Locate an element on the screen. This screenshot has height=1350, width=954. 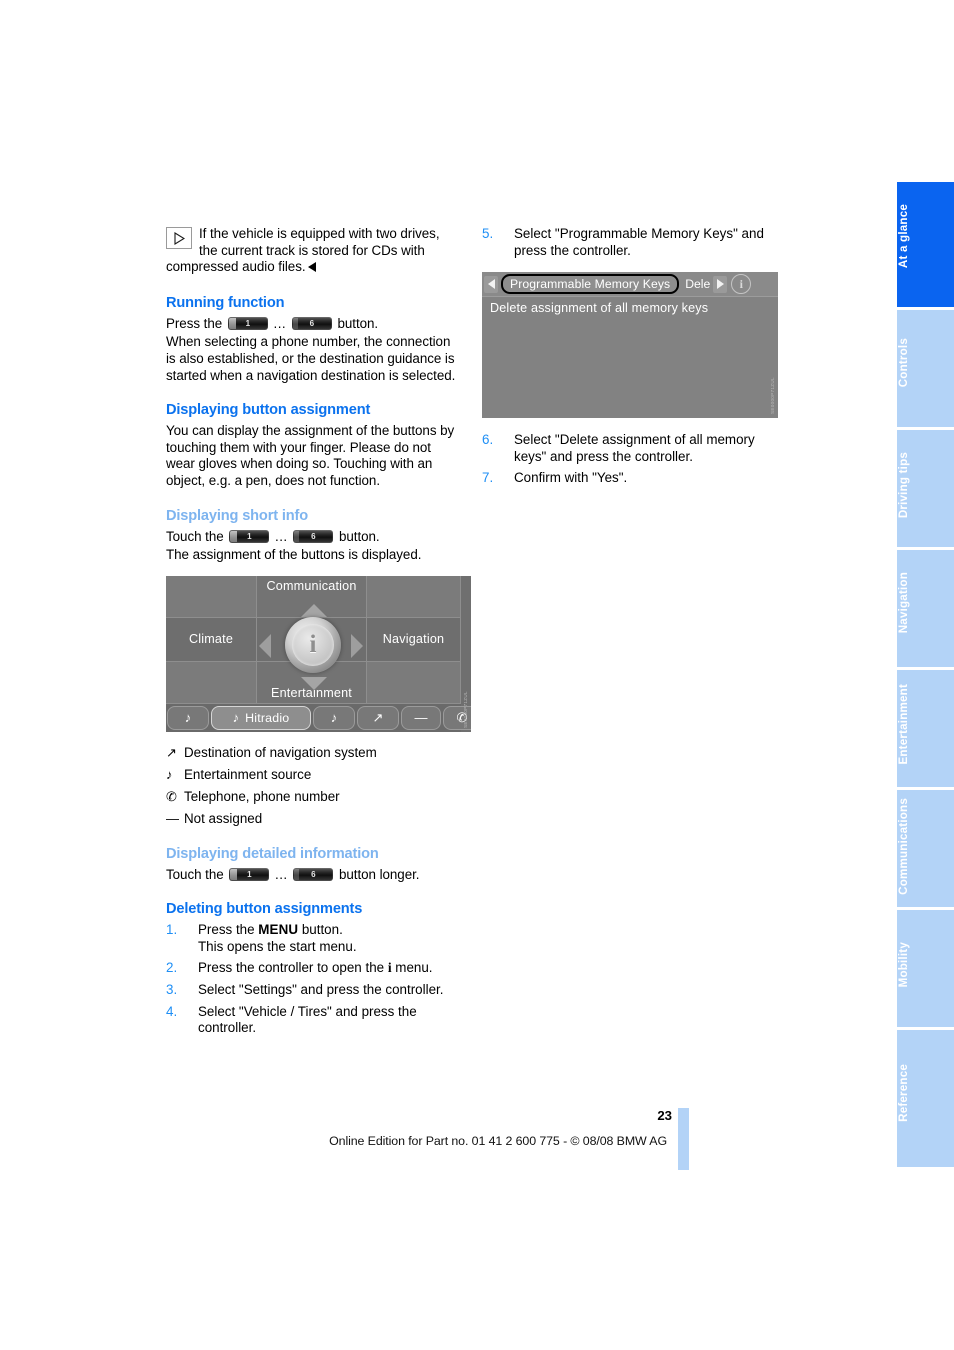
step-number: 3. is located at coordinates (172, 989).